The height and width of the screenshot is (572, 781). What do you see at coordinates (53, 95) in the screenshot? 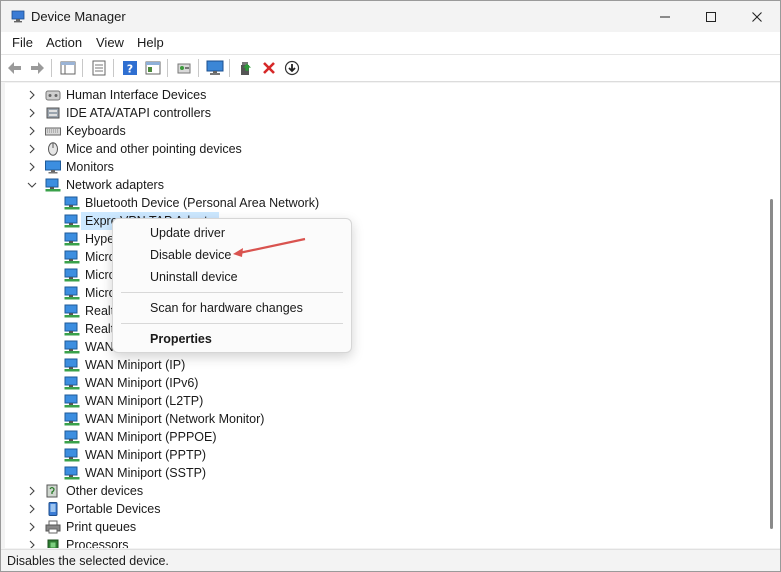
I see `hid-icon` at bounding box center [53, 95].